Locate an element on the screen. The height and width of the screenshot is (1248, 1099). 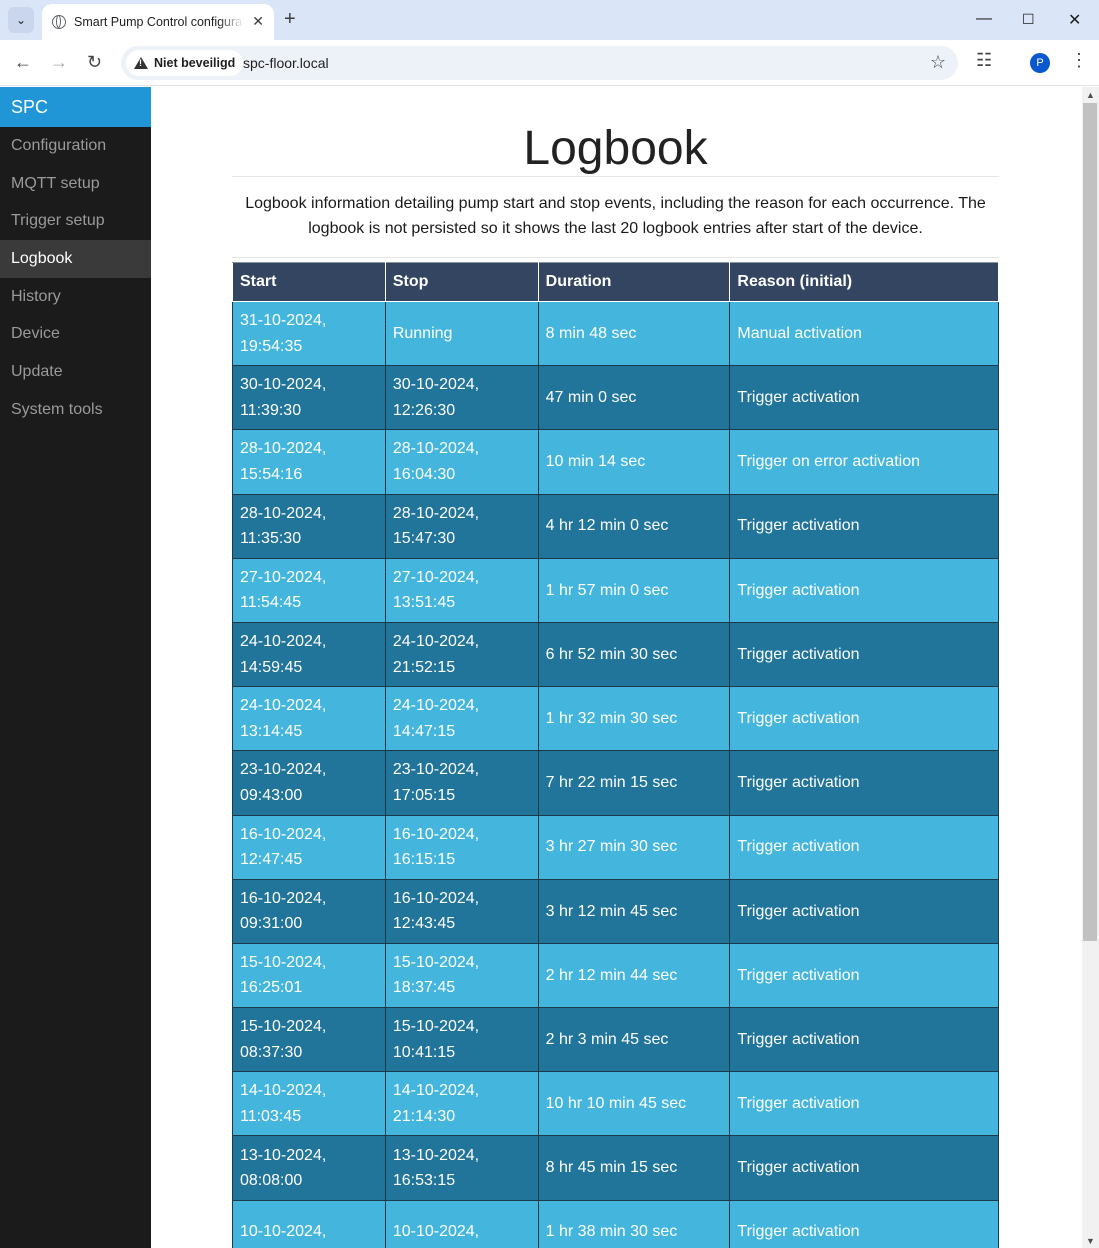
sidebar-item-mqtt-setup: MQTT setup is located at coordinates (75, 184).